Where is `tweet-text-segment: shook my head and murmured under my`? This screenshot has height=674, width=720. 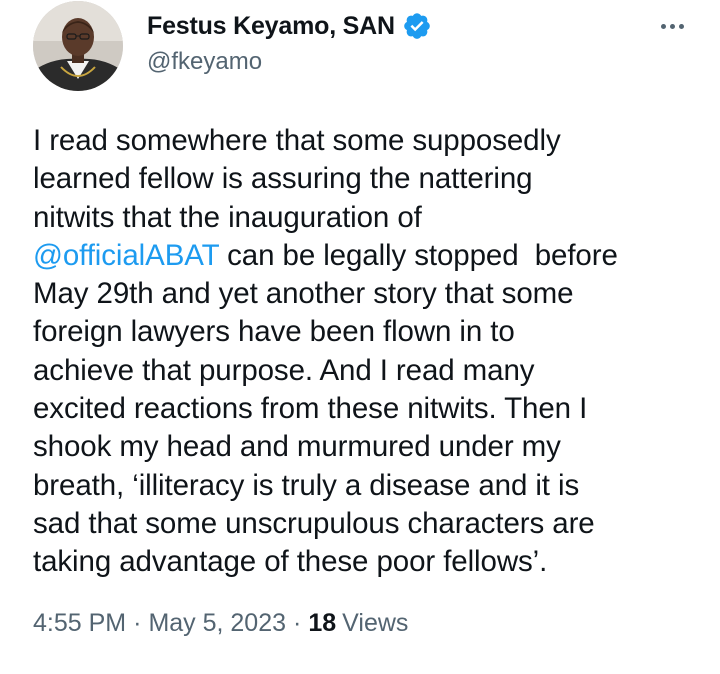 tweet-text-segment: shook my head and murmured under my is located at coordinates (297, 447).